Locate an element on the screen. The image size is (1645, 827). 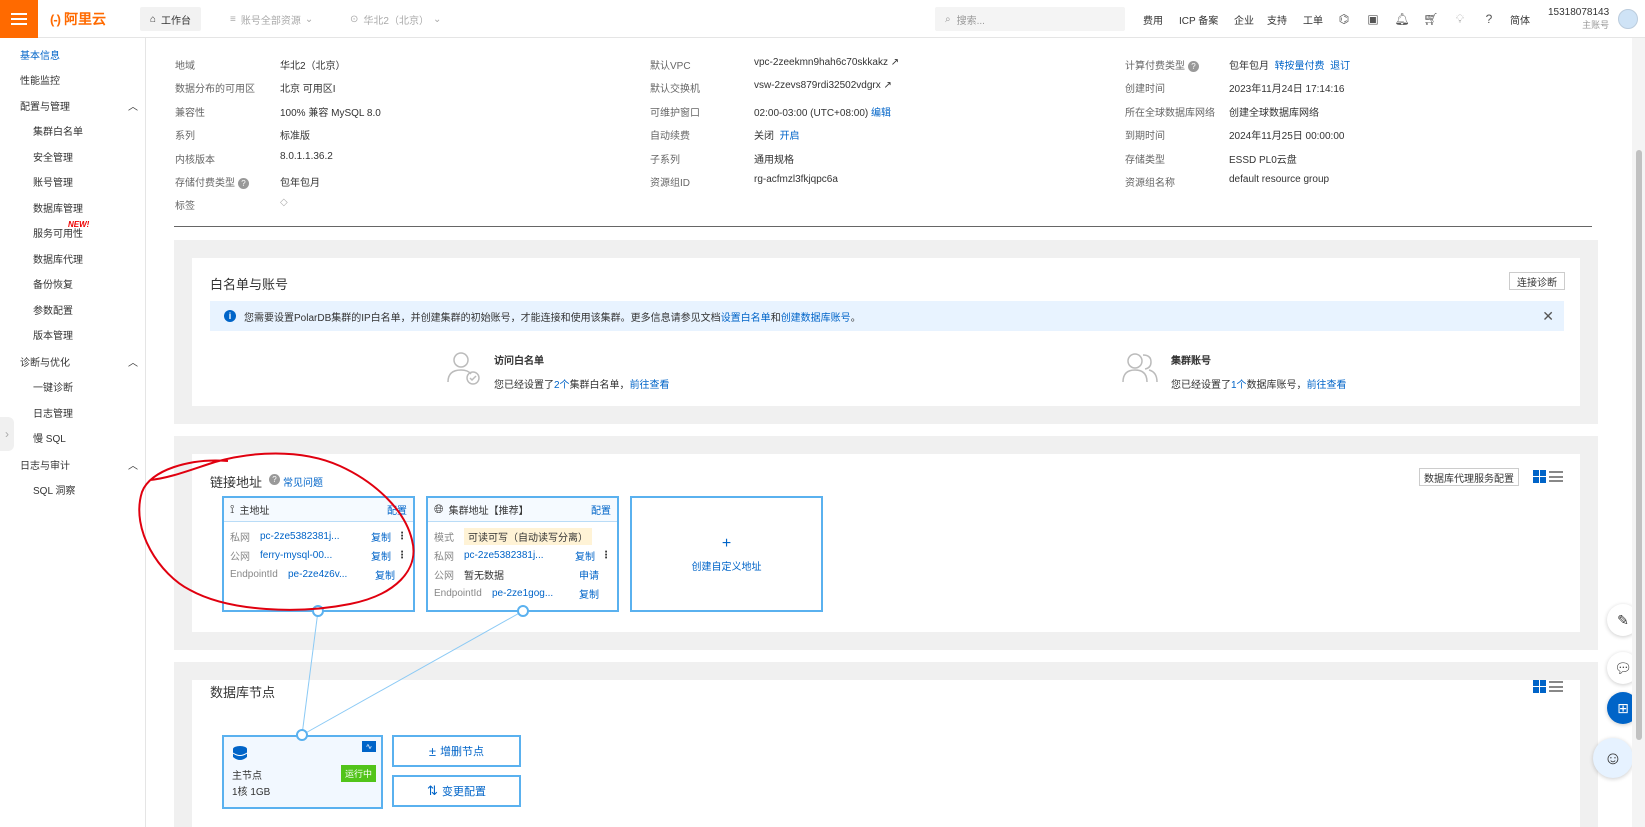
sidebar-collapse-handle: › is located at coordinates (7, 434).